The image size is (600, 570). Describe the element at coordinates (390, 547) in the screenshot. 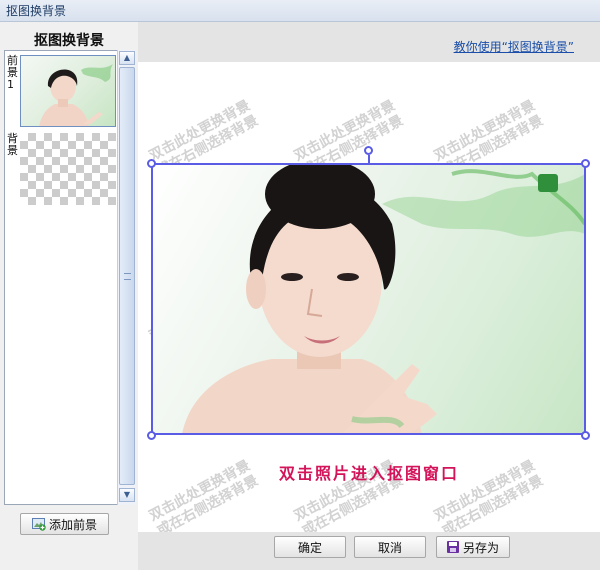

I see `cancel-button: 取消` at that location.